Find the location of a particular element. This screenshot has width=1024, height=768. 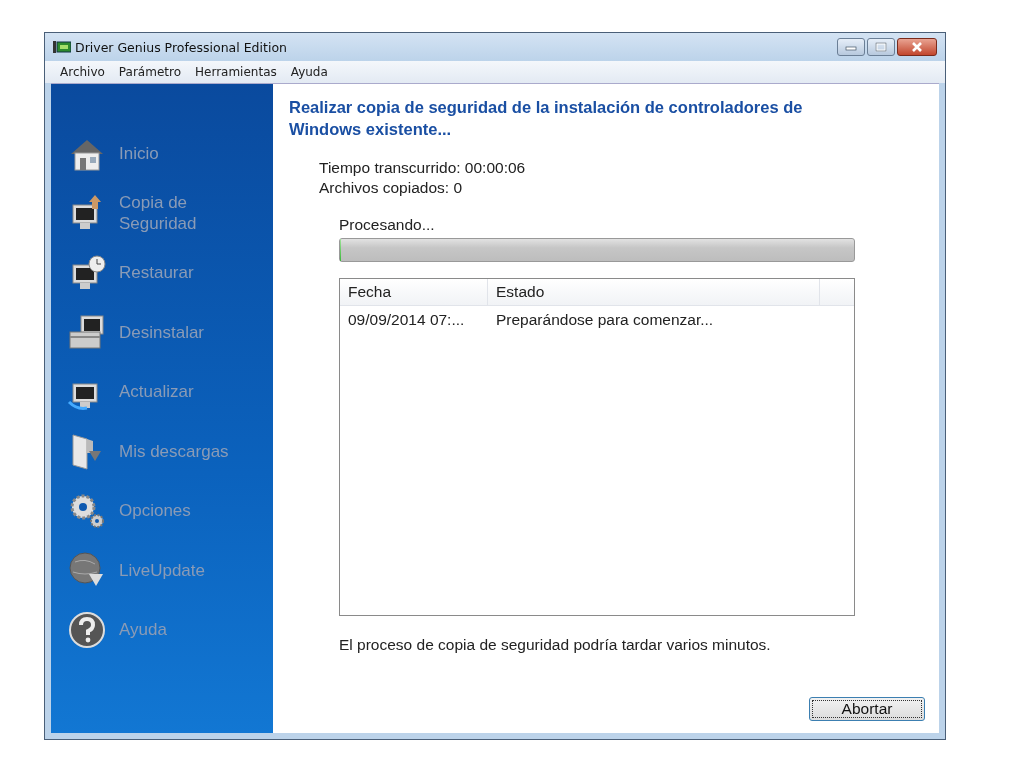

app-logo-icon is located at coordinates (62, 47).